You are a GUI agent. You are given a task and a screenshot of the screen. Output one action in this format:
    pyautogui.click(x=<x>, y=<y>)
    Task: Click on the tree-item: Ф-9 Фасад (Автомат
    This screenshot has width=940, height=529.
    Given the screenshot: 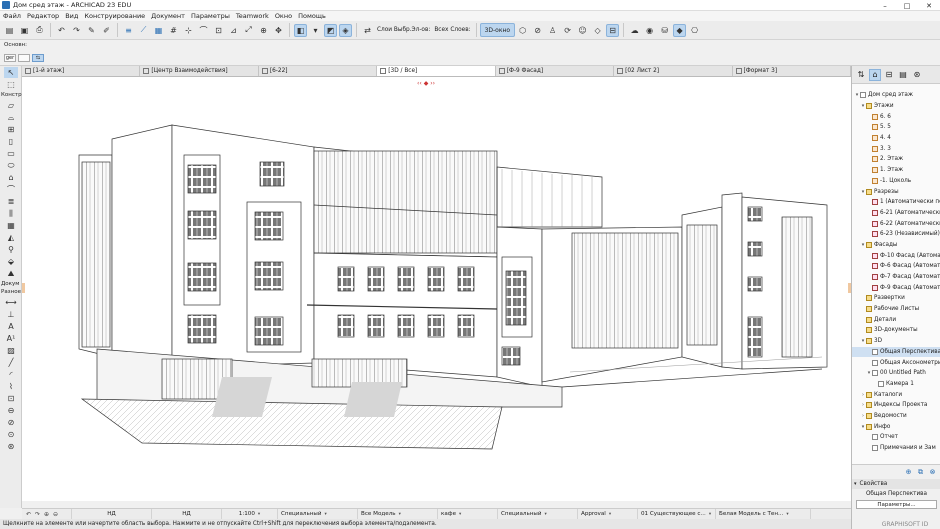 What is the action you would take?
    pyautogui.click(x=896, y=287)
    